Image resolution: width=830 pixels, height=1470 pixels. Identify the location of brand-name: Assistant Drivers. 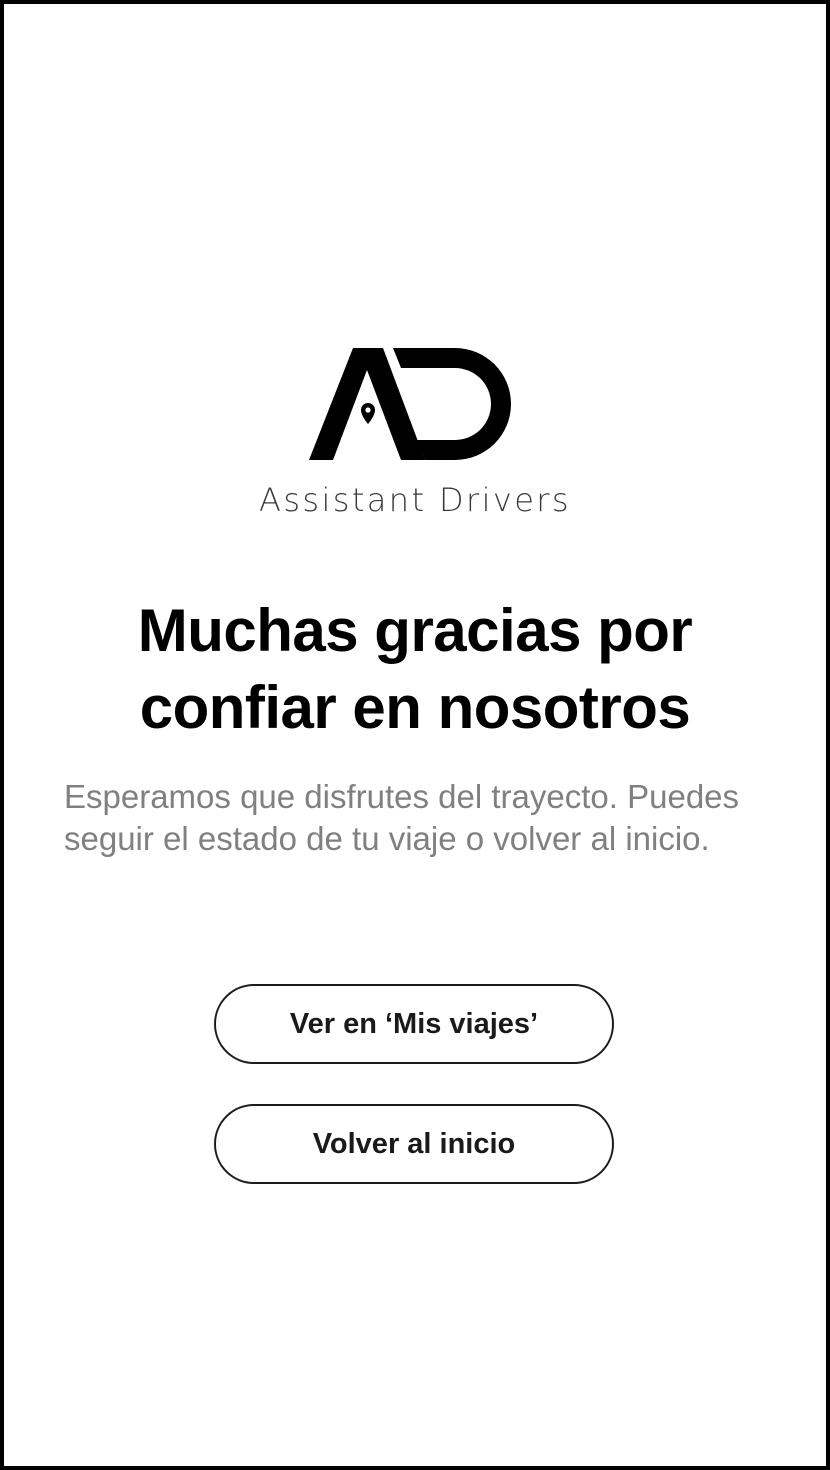
(415, 500).